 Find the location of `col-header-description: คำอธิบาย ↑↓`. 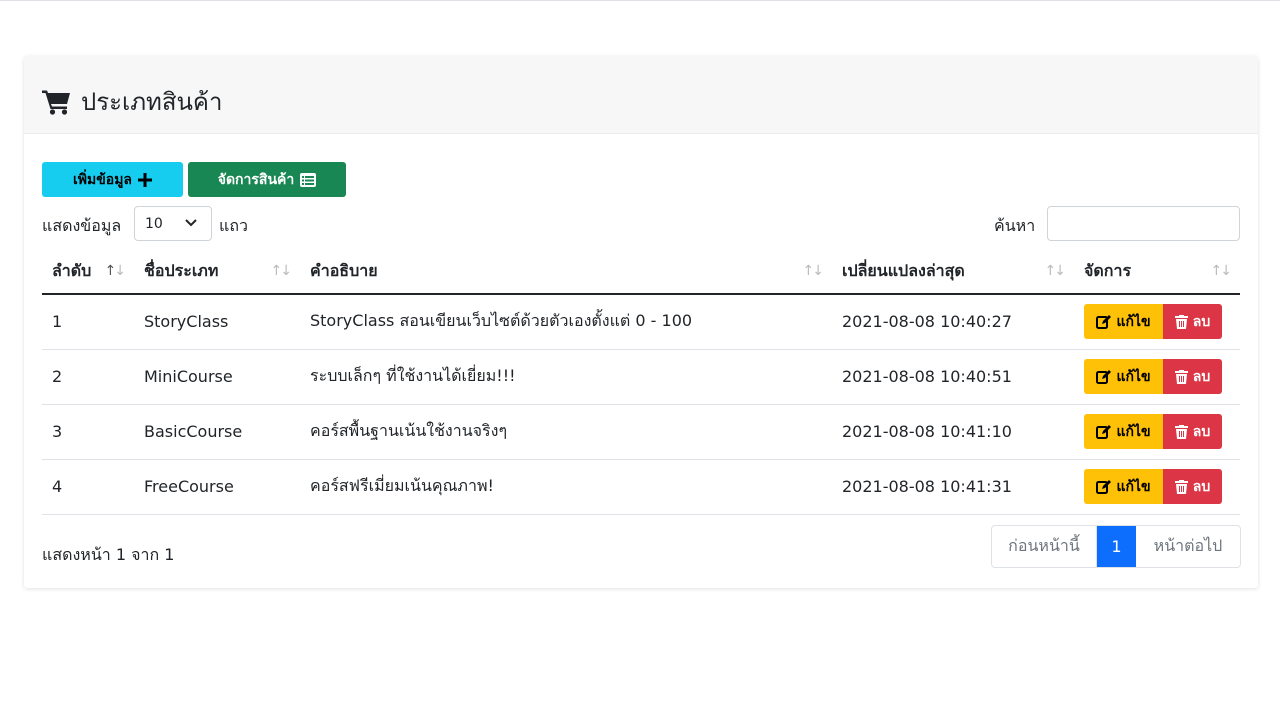

col-header-description: คำอธิบาย ↑↓ is located at coordinates (566, 272).